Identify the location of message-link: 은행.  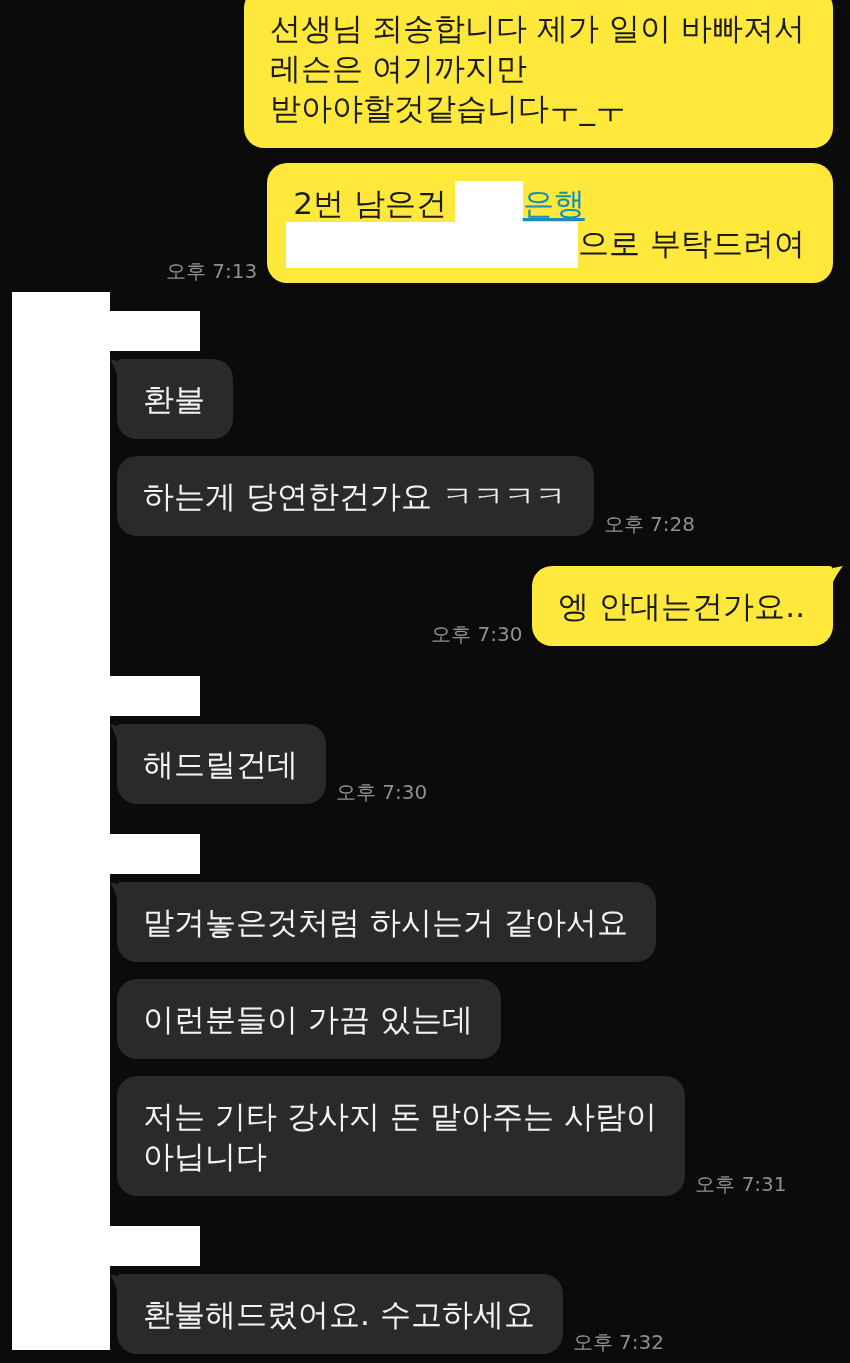
(553, 203).